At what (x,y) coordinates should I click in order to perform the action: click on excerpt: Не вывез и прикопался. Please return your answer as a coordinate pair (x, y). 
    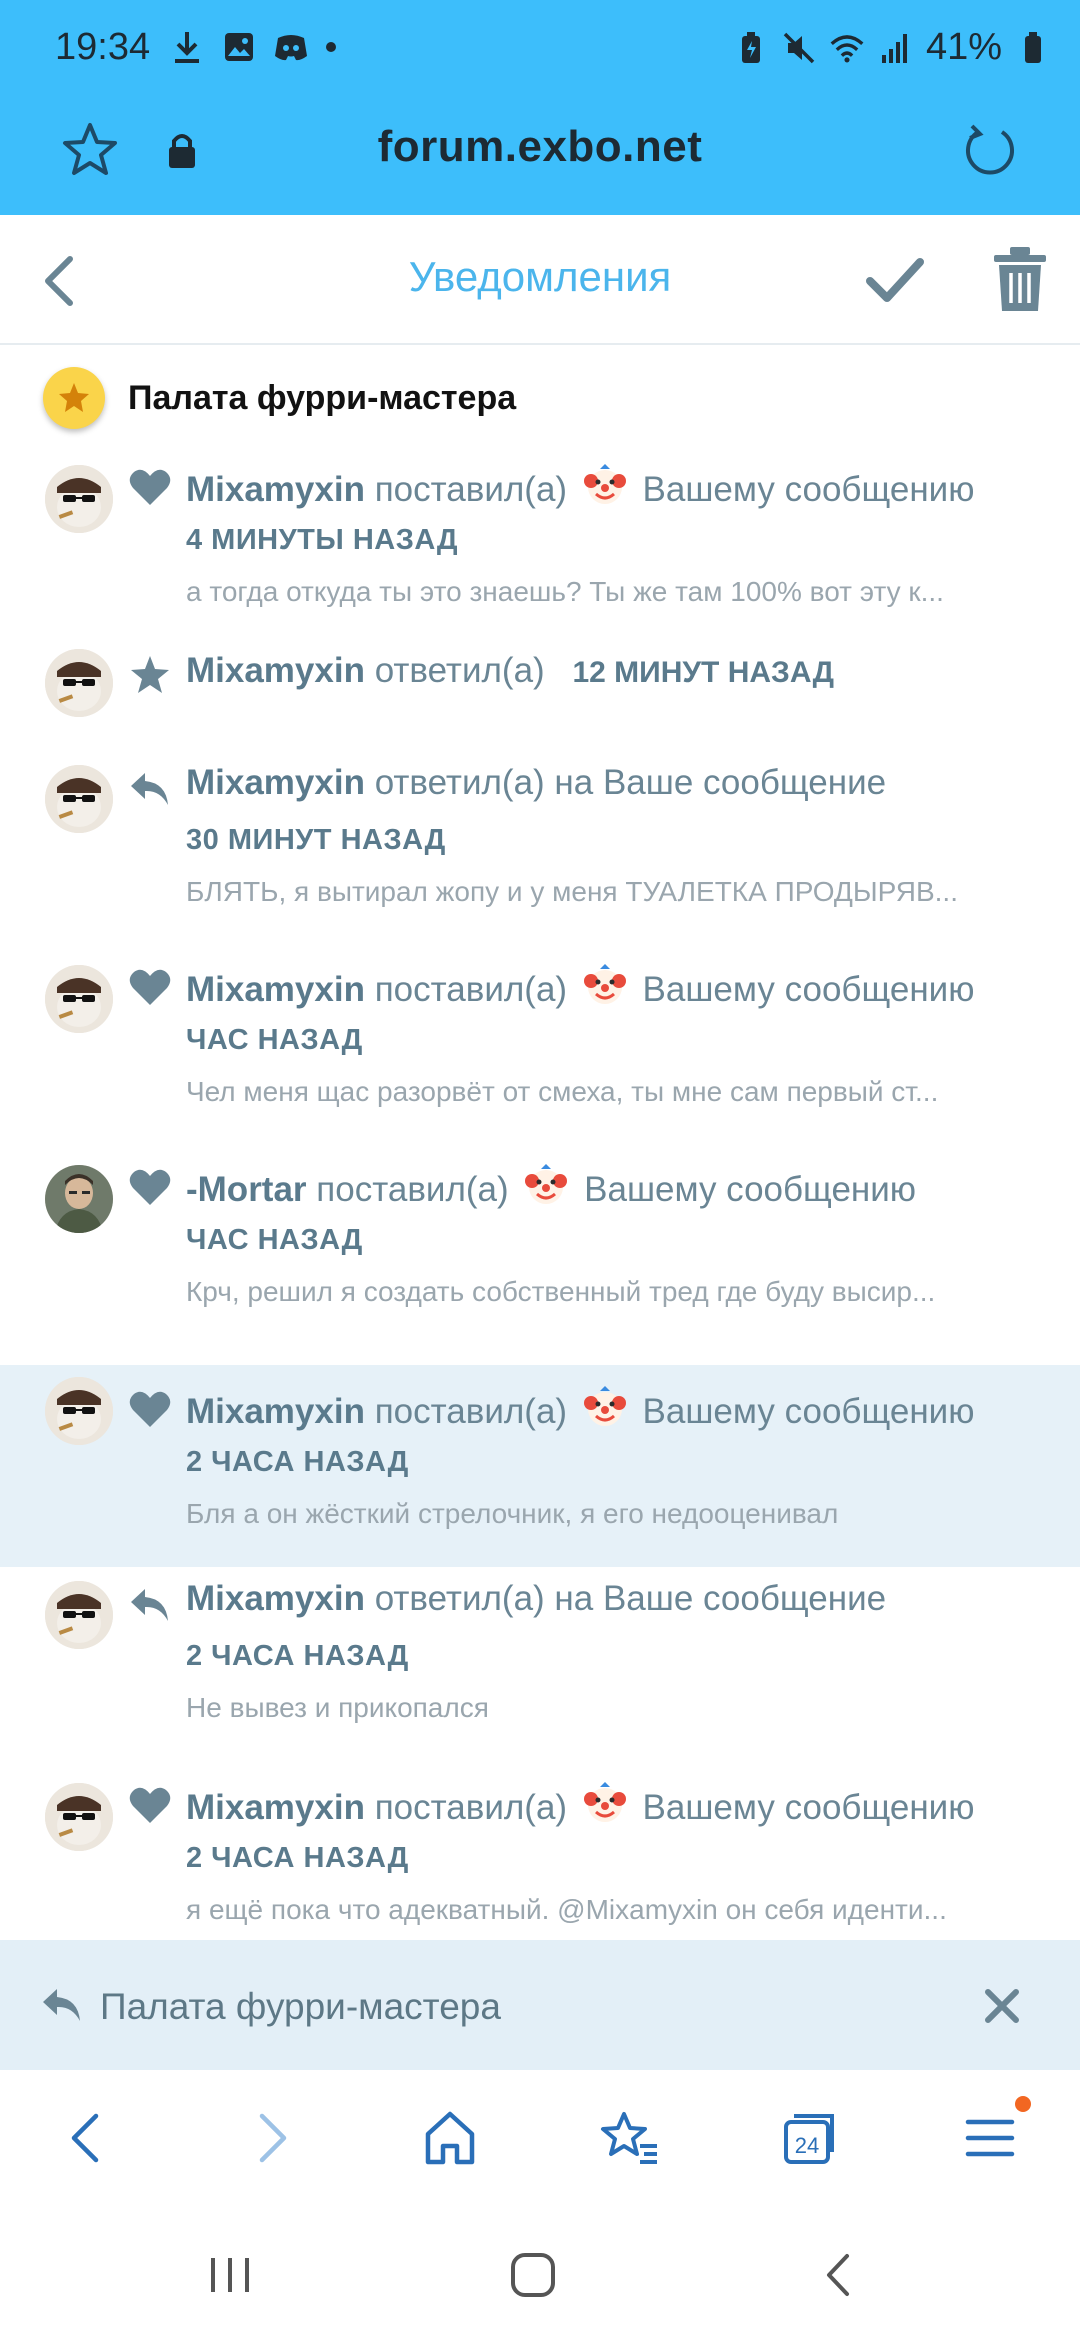
    Looking at the image, I should click on (337, 1707).